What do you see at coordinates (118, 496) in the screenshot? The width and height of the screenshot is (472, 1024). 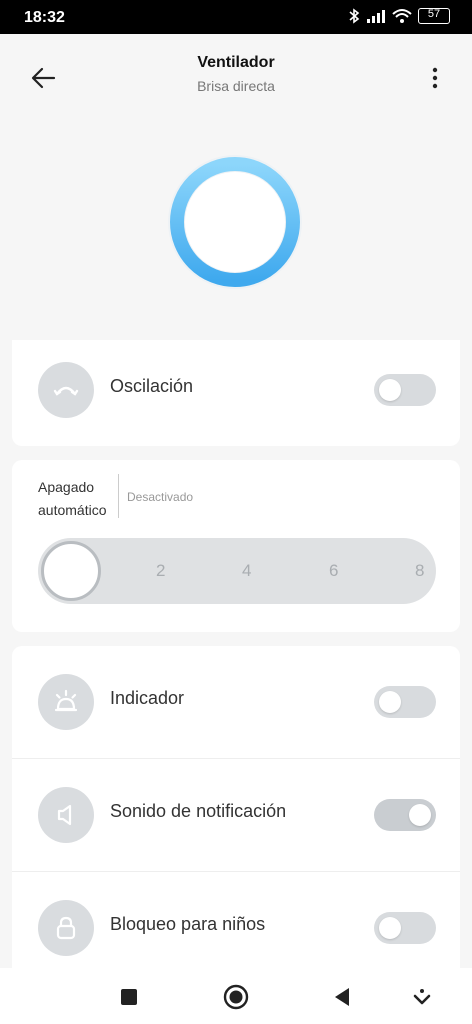 I see `auto-off-divider` at bounding box center [118, 496].